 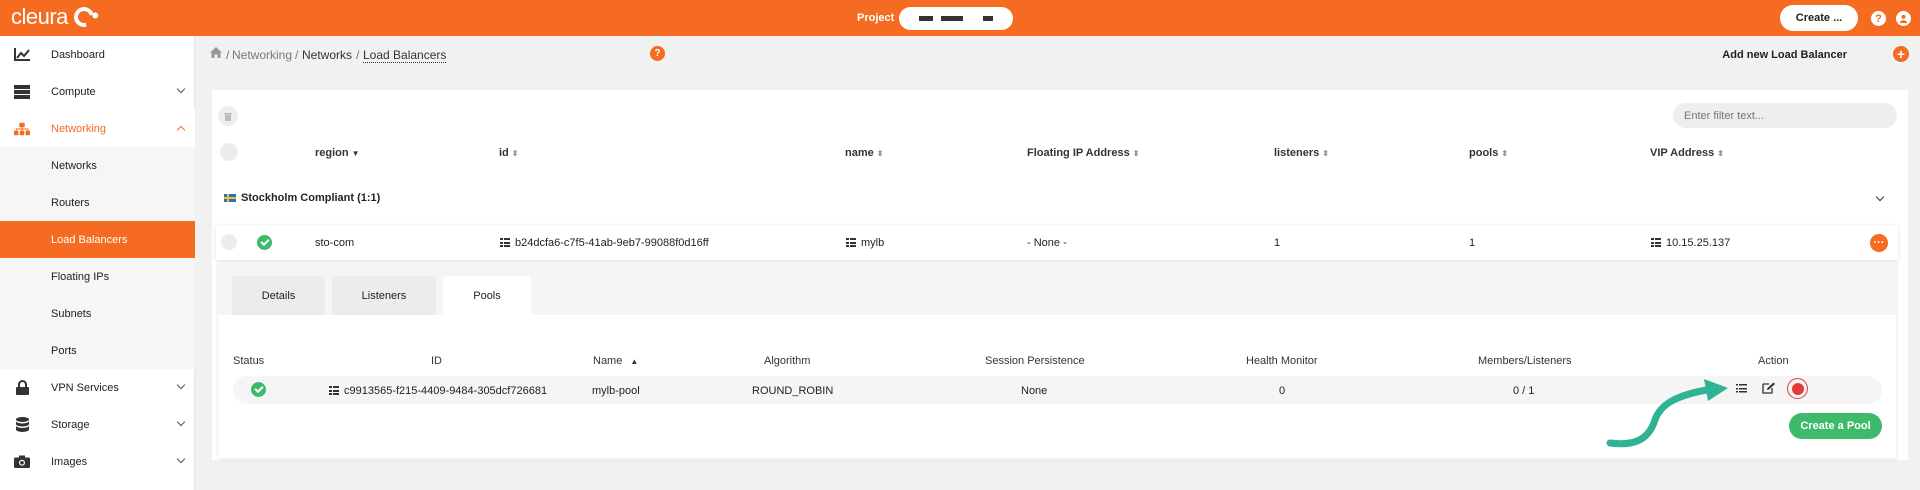 What do you see at coordinates (1769, 388) in the screenshot?
I see `edit-icon` at bounding box center [1769, 388].